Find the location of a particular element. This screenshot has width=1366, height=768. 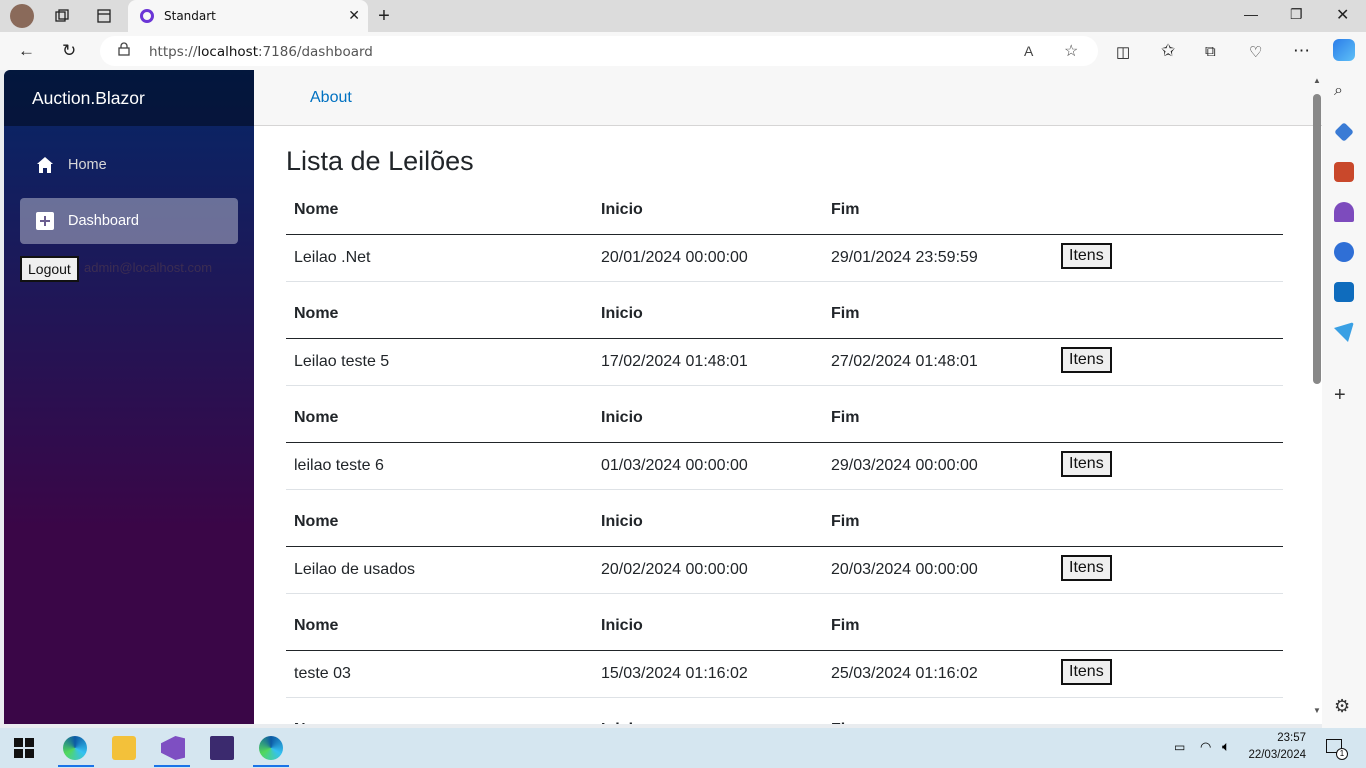

restore-icon: ❐ is located at coordinates (1296, 14).